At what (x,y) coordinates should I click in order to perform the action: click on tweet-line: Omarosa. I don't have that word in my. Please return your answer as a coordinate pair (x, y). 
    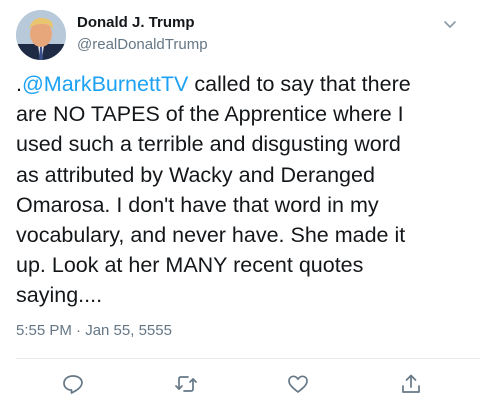
    Looking at the image, I should click on (197, 204).